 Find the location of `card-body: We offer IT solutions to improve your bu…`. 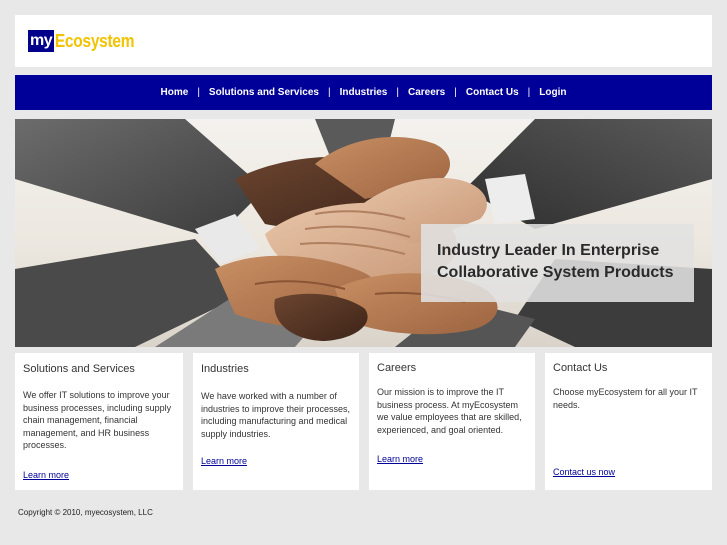

card-body: We offer IT solutions to improve your bu… is located at coordinates (97, 420).